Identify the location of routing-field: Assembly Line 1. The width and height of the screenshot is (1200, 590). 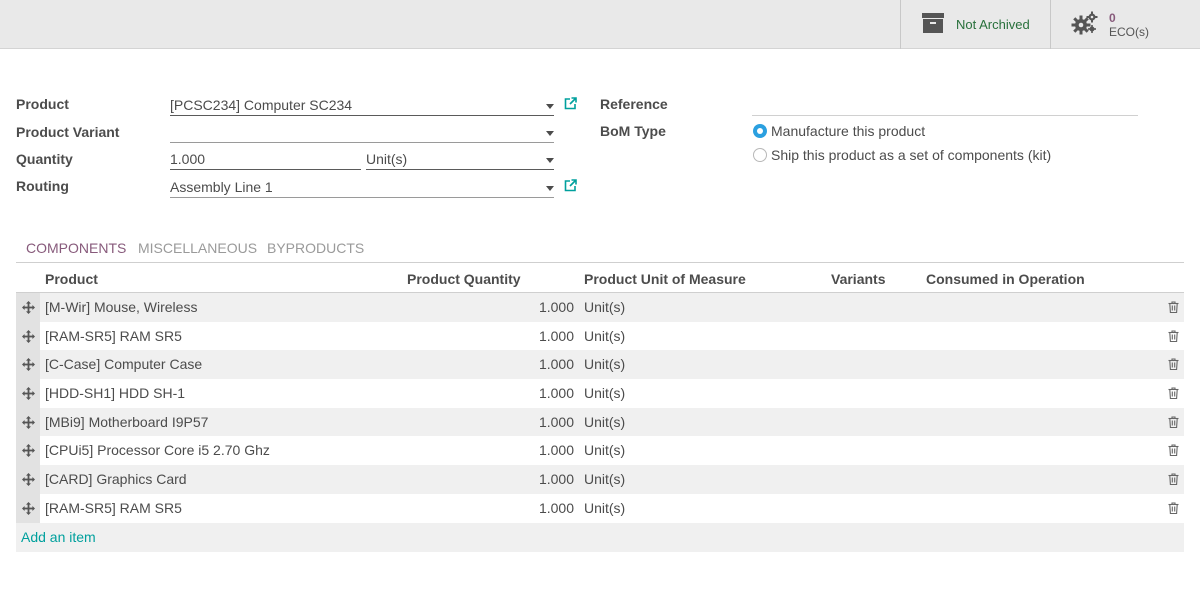
(362, 188).